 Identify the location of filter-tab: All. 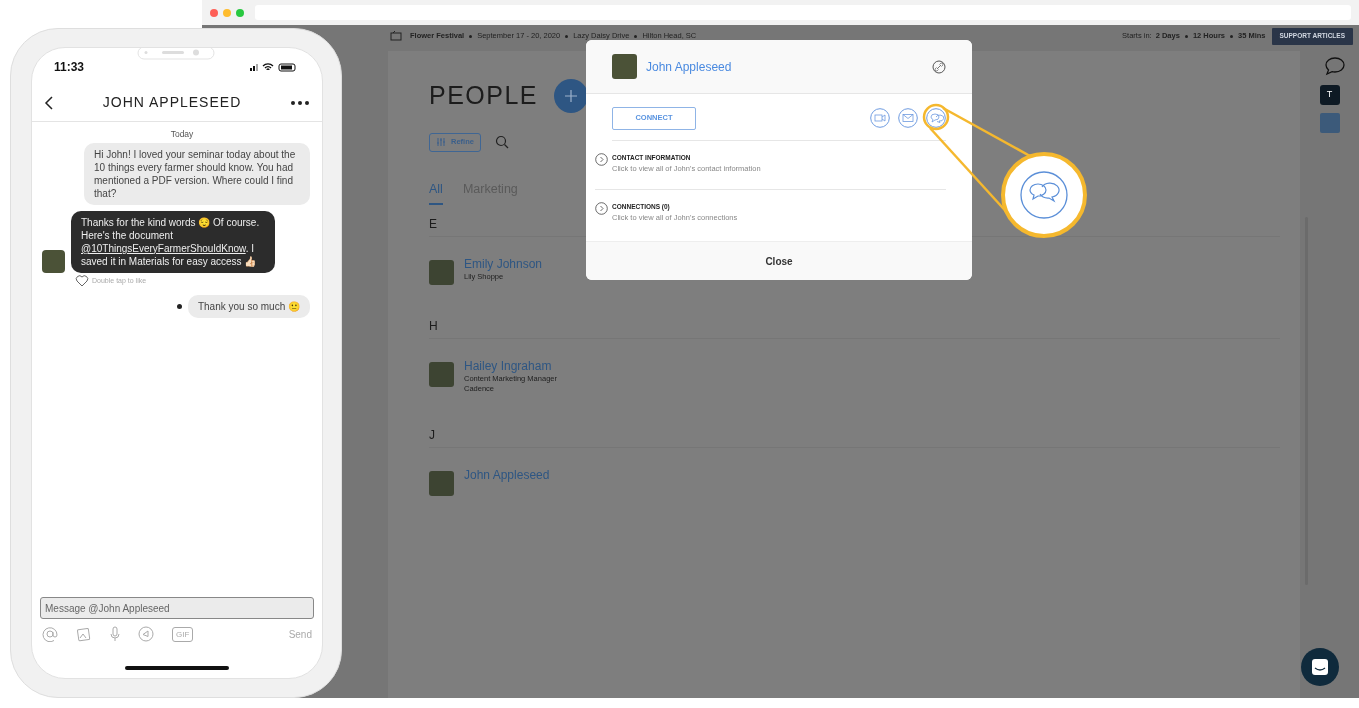
(436, 192).